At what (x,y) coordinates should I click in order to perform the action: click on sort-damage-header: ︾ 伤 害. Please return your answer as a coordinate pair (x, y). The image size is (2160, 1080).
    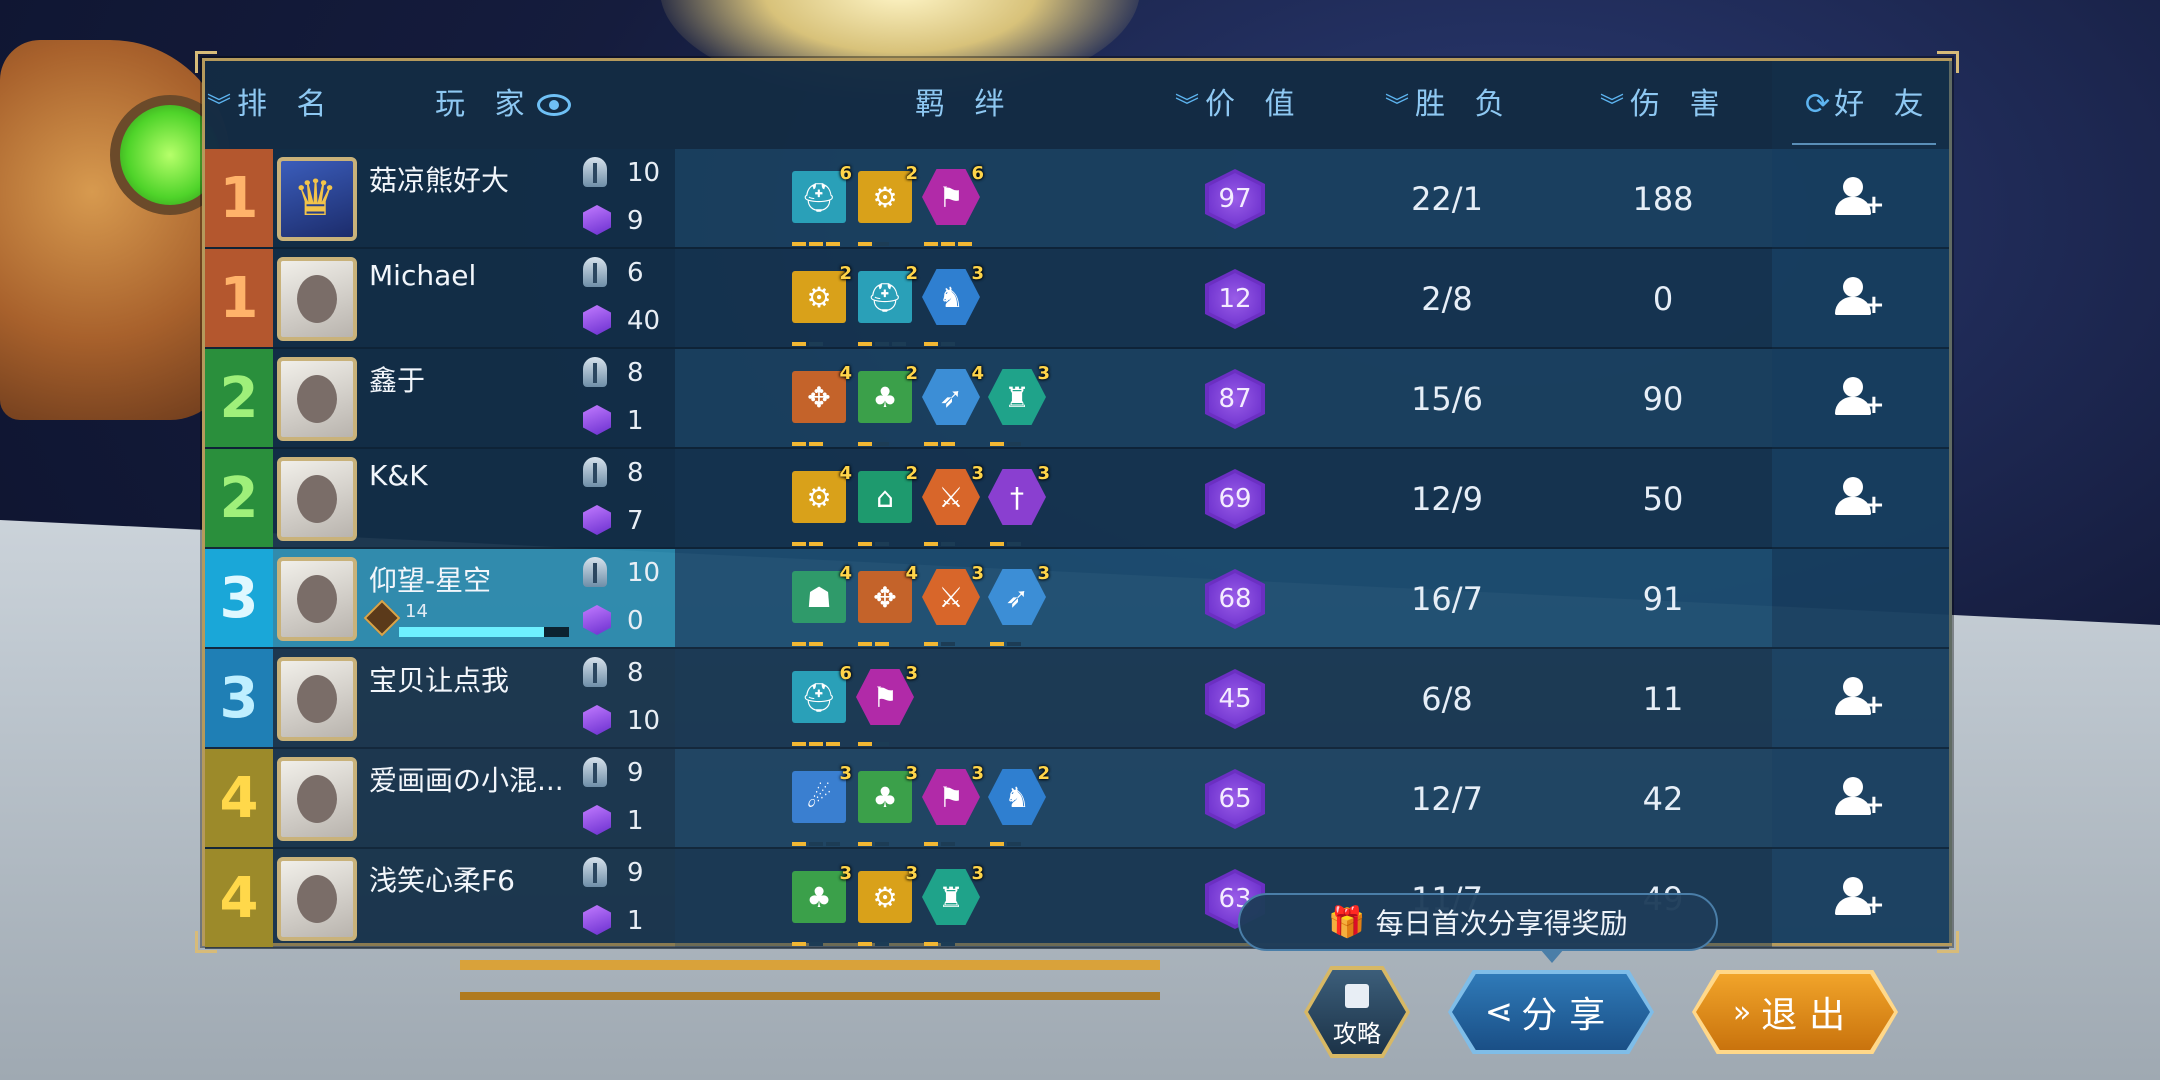
    Looking at the image, I should click on (1665, 105).